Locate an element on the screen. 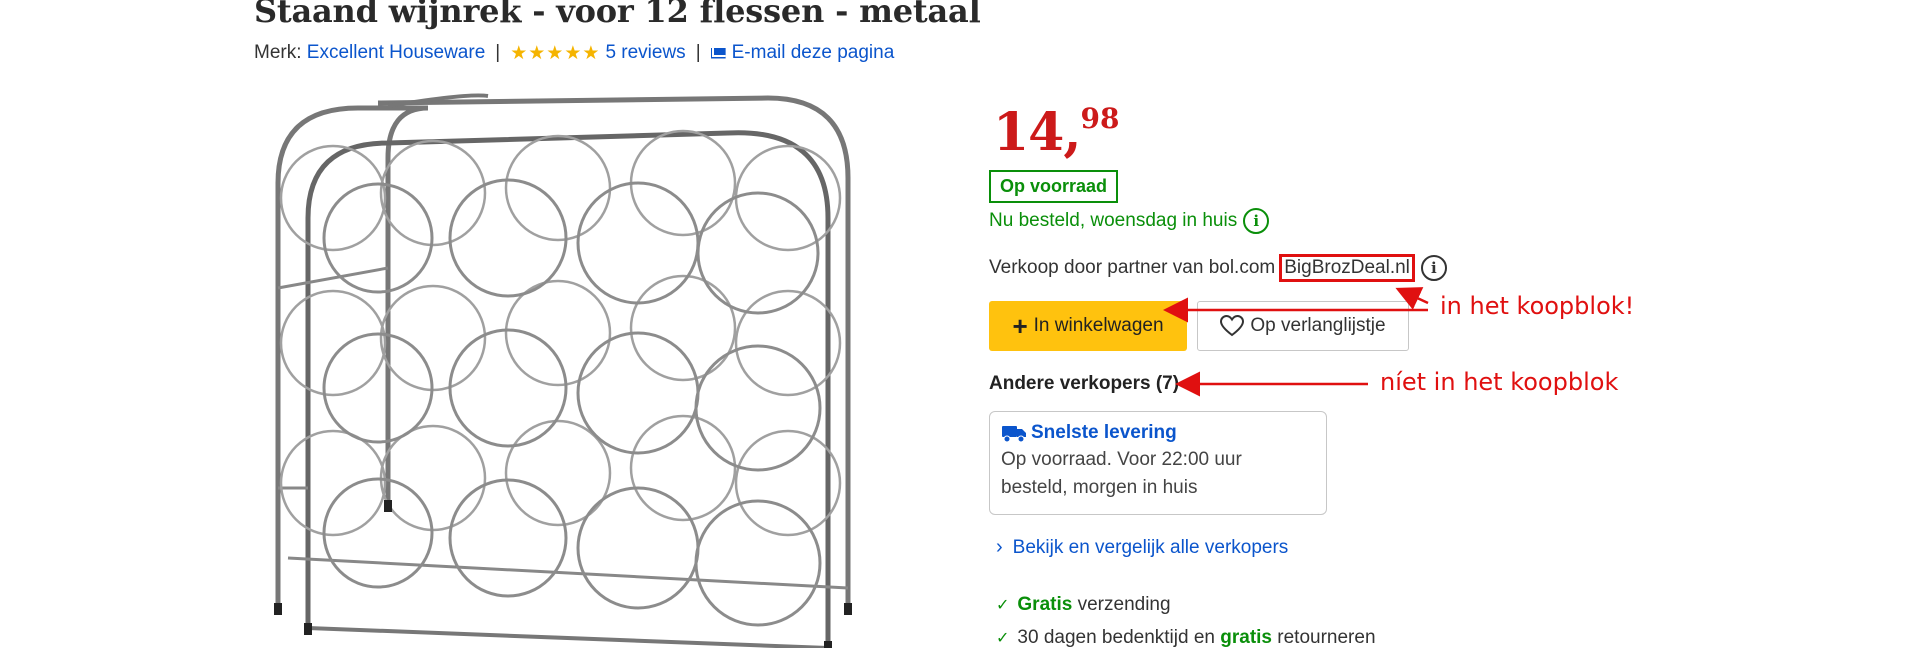 Image resolution: width=1920 pixels, height=650 pixels. fastest-delivery-title: Snelste levering is located at coordinates (1158, 433).